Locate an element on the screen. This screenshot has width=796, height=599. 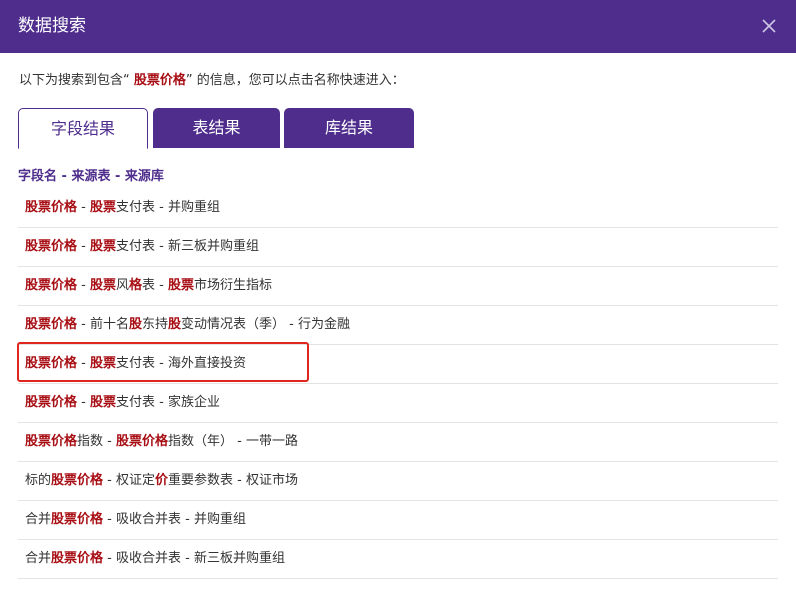
result-row-label: 标的股票价格 - 权证定价重要参数表 - 权证市场 is located at coordinates (161, 481).